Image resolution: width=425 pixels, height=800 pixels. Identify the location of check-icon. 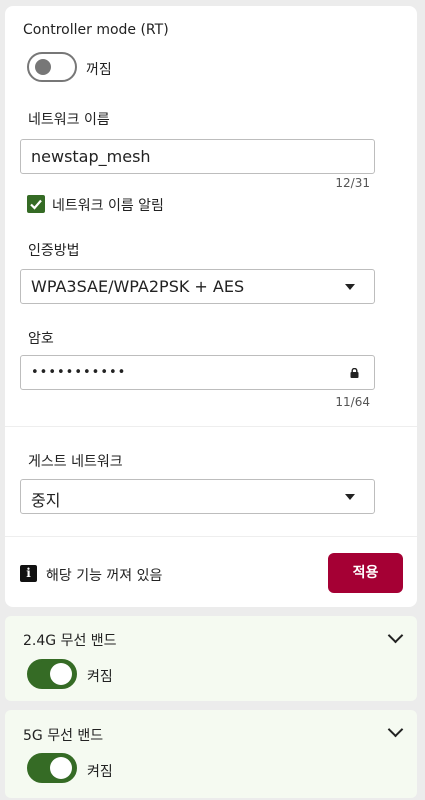
(36, 204).